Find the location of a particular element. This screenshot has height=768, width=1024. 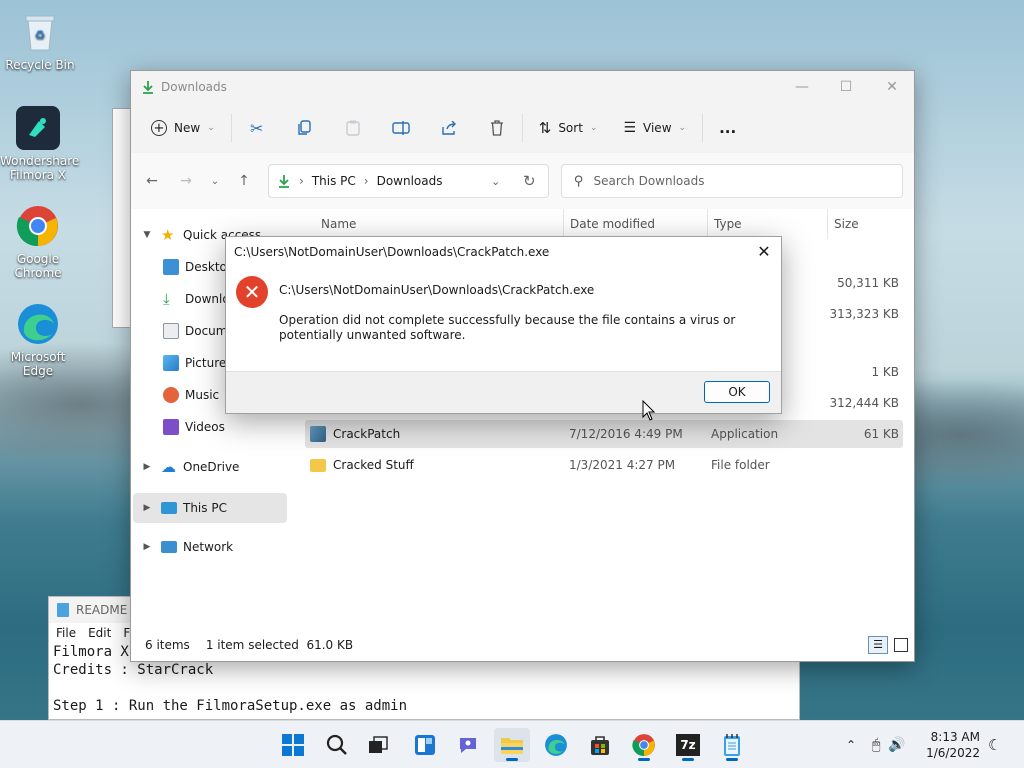

column-header-date: Date modified is located at coordinates (635, 224).